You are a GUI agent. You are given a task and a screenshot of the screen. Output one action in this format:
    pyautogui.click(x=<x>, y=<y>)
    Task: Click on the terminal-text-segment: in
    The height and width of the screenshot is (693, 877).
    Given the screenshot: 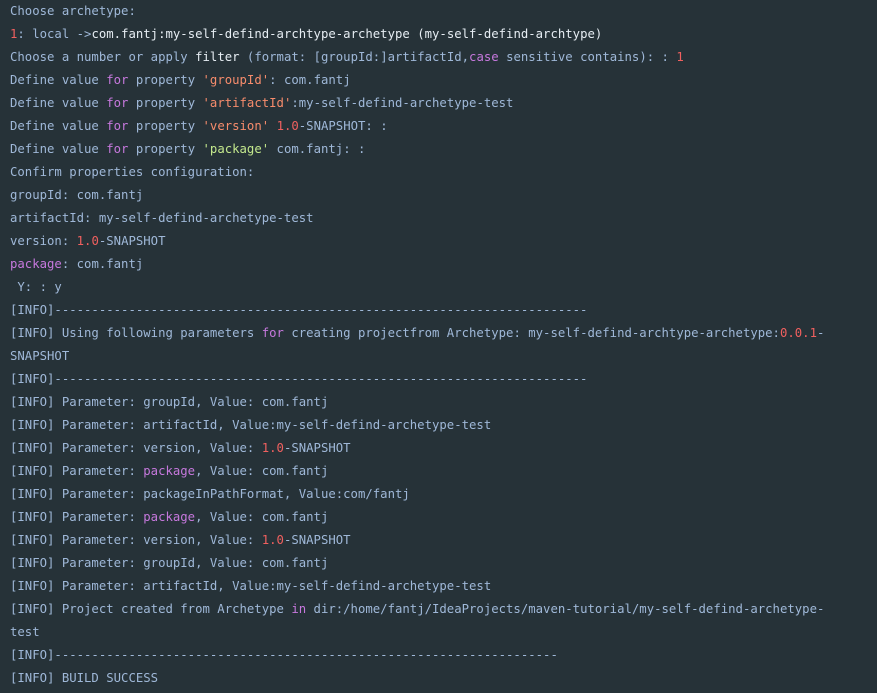 What is the action you would take?
    pyautogui.click(x=299, y=609)
    